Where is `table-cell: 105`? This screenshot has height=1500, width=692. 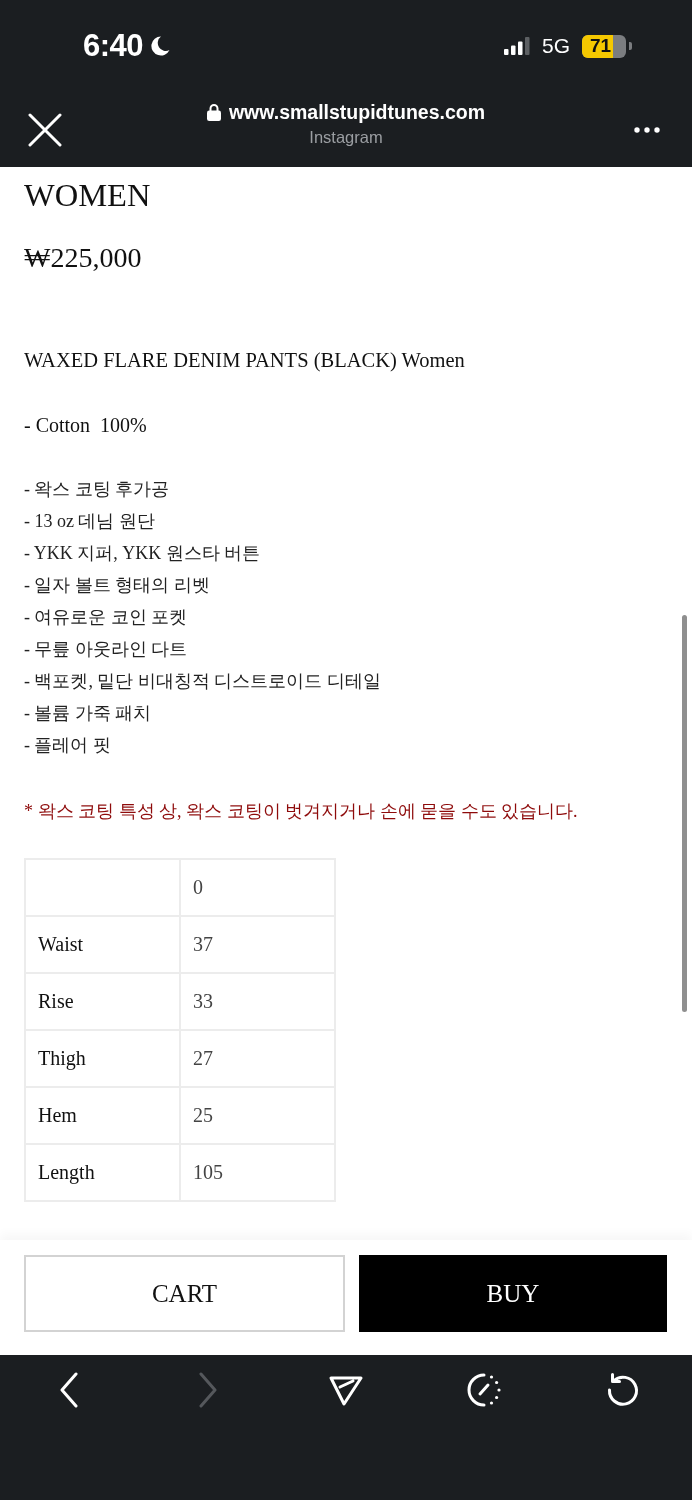
table-cell: 105 is located at coordinates (257, 1172).